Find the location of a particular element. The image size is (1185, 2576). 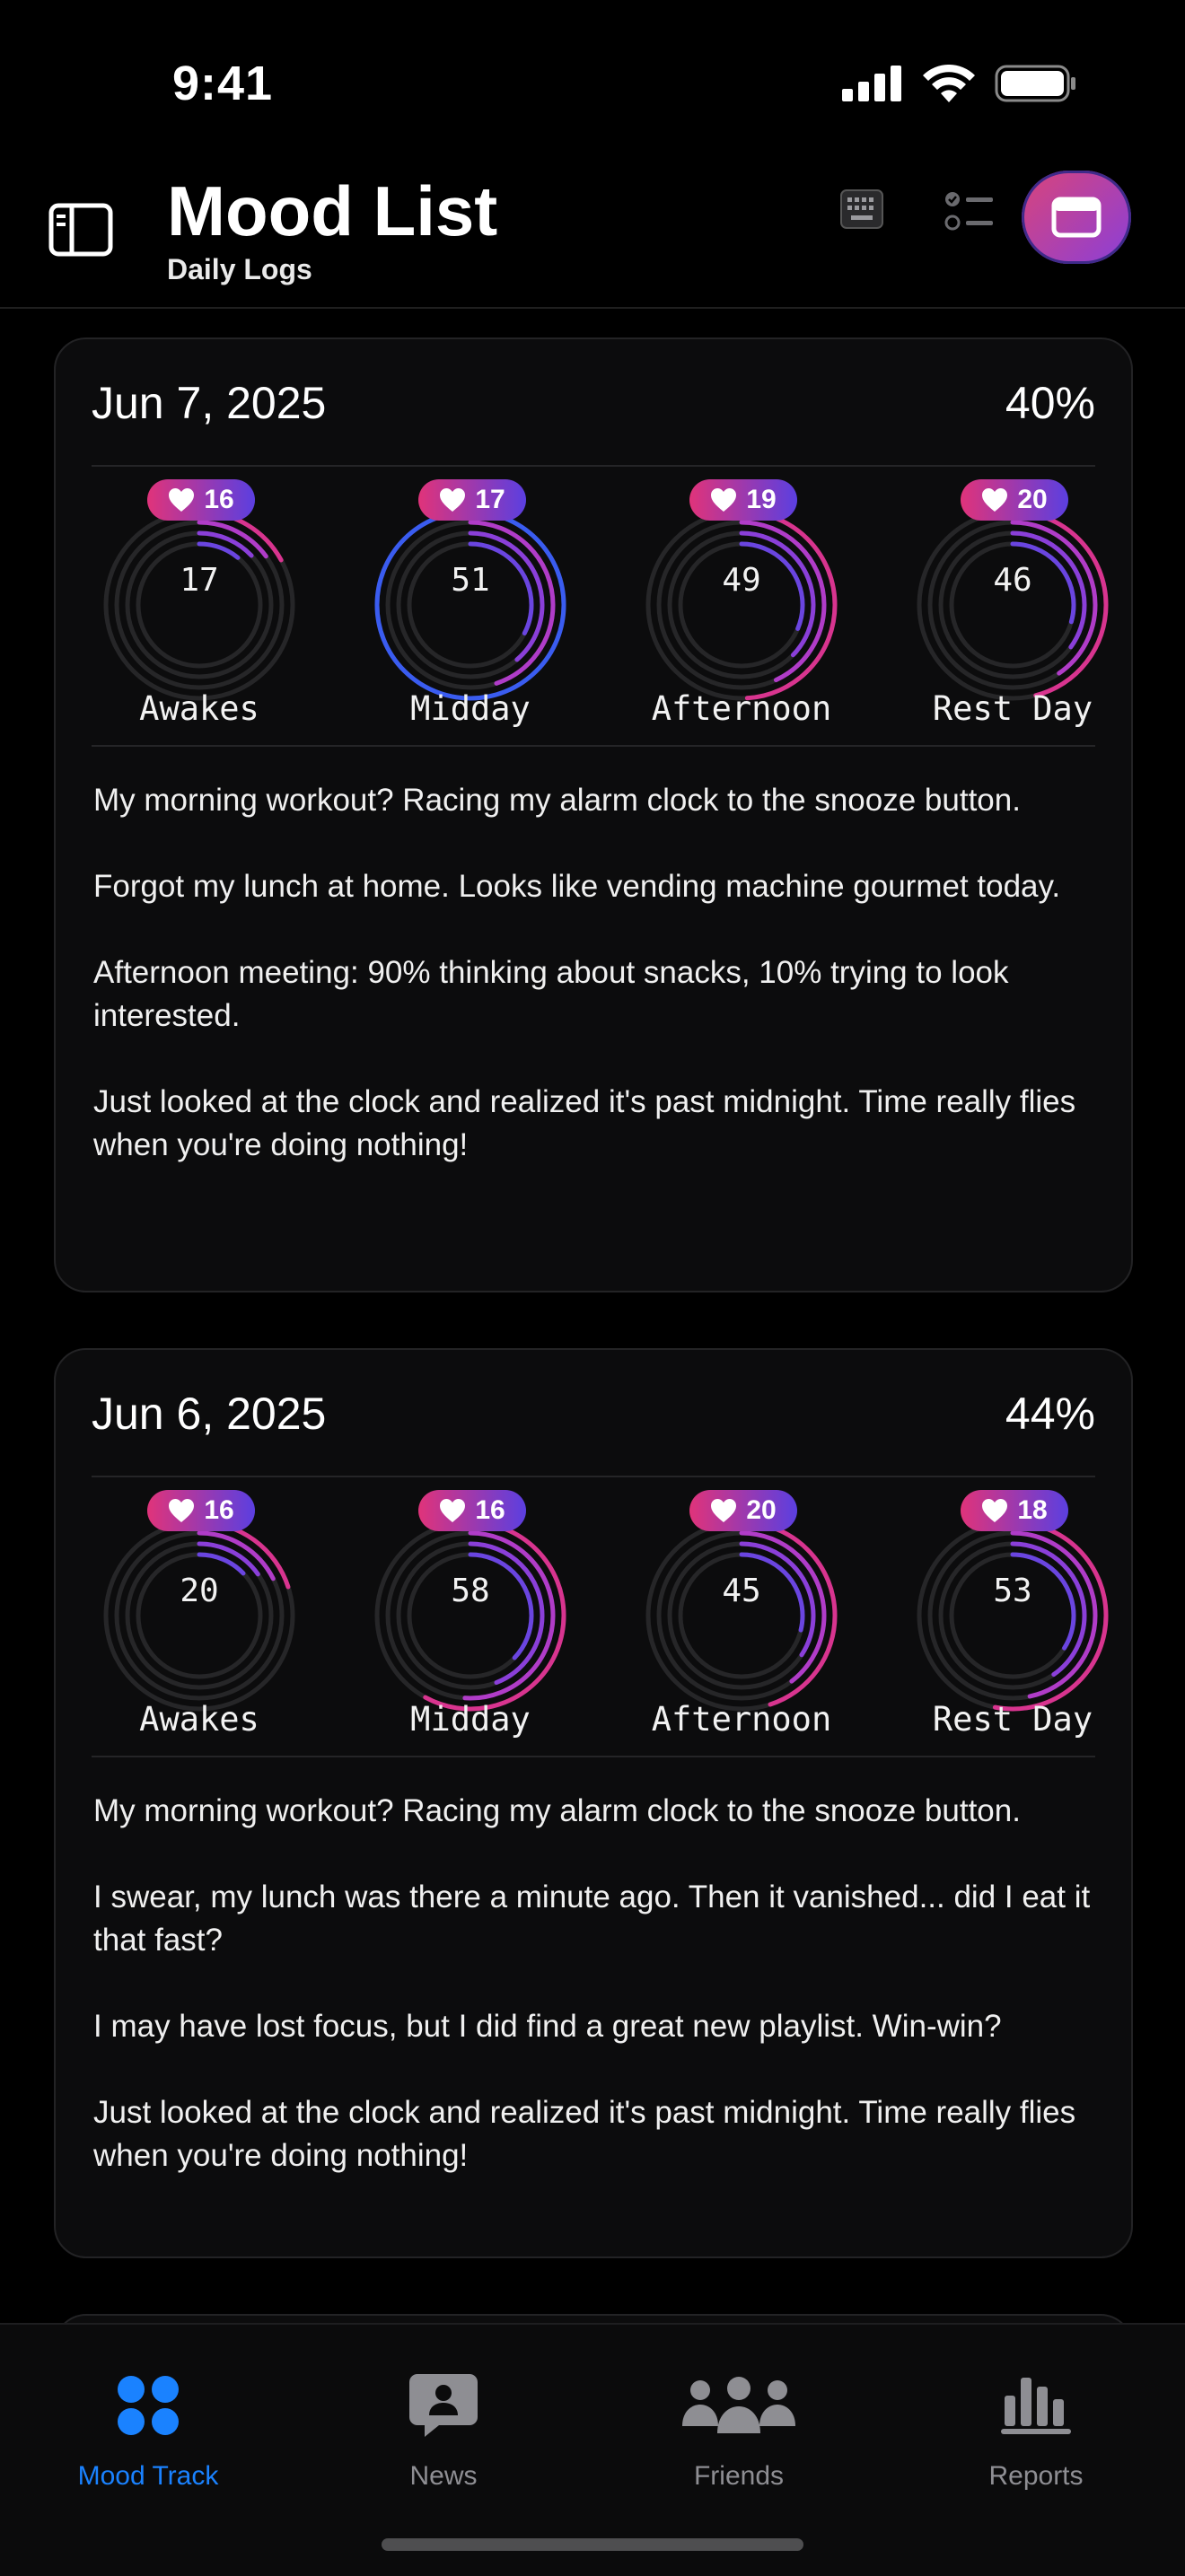

hearts-badge: 18 is located at coordinates (1014, 1510).